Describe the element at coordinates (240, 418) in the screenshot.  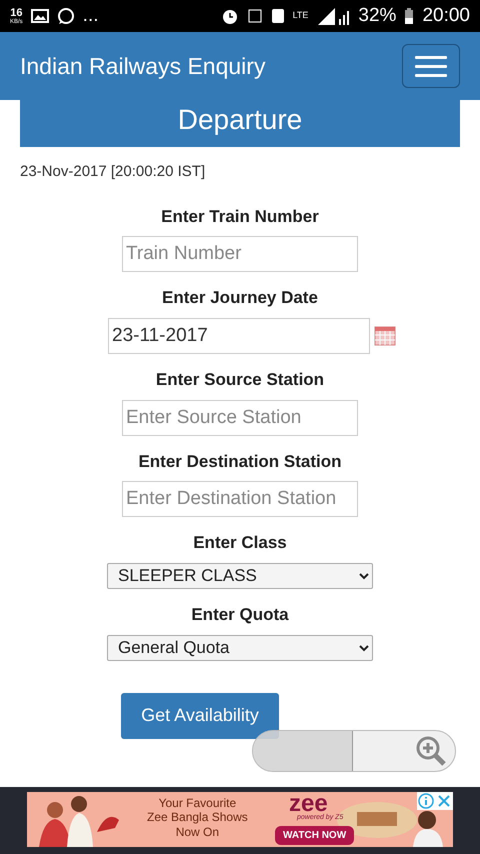
I see `text-field: Enter Source Station` at that location.